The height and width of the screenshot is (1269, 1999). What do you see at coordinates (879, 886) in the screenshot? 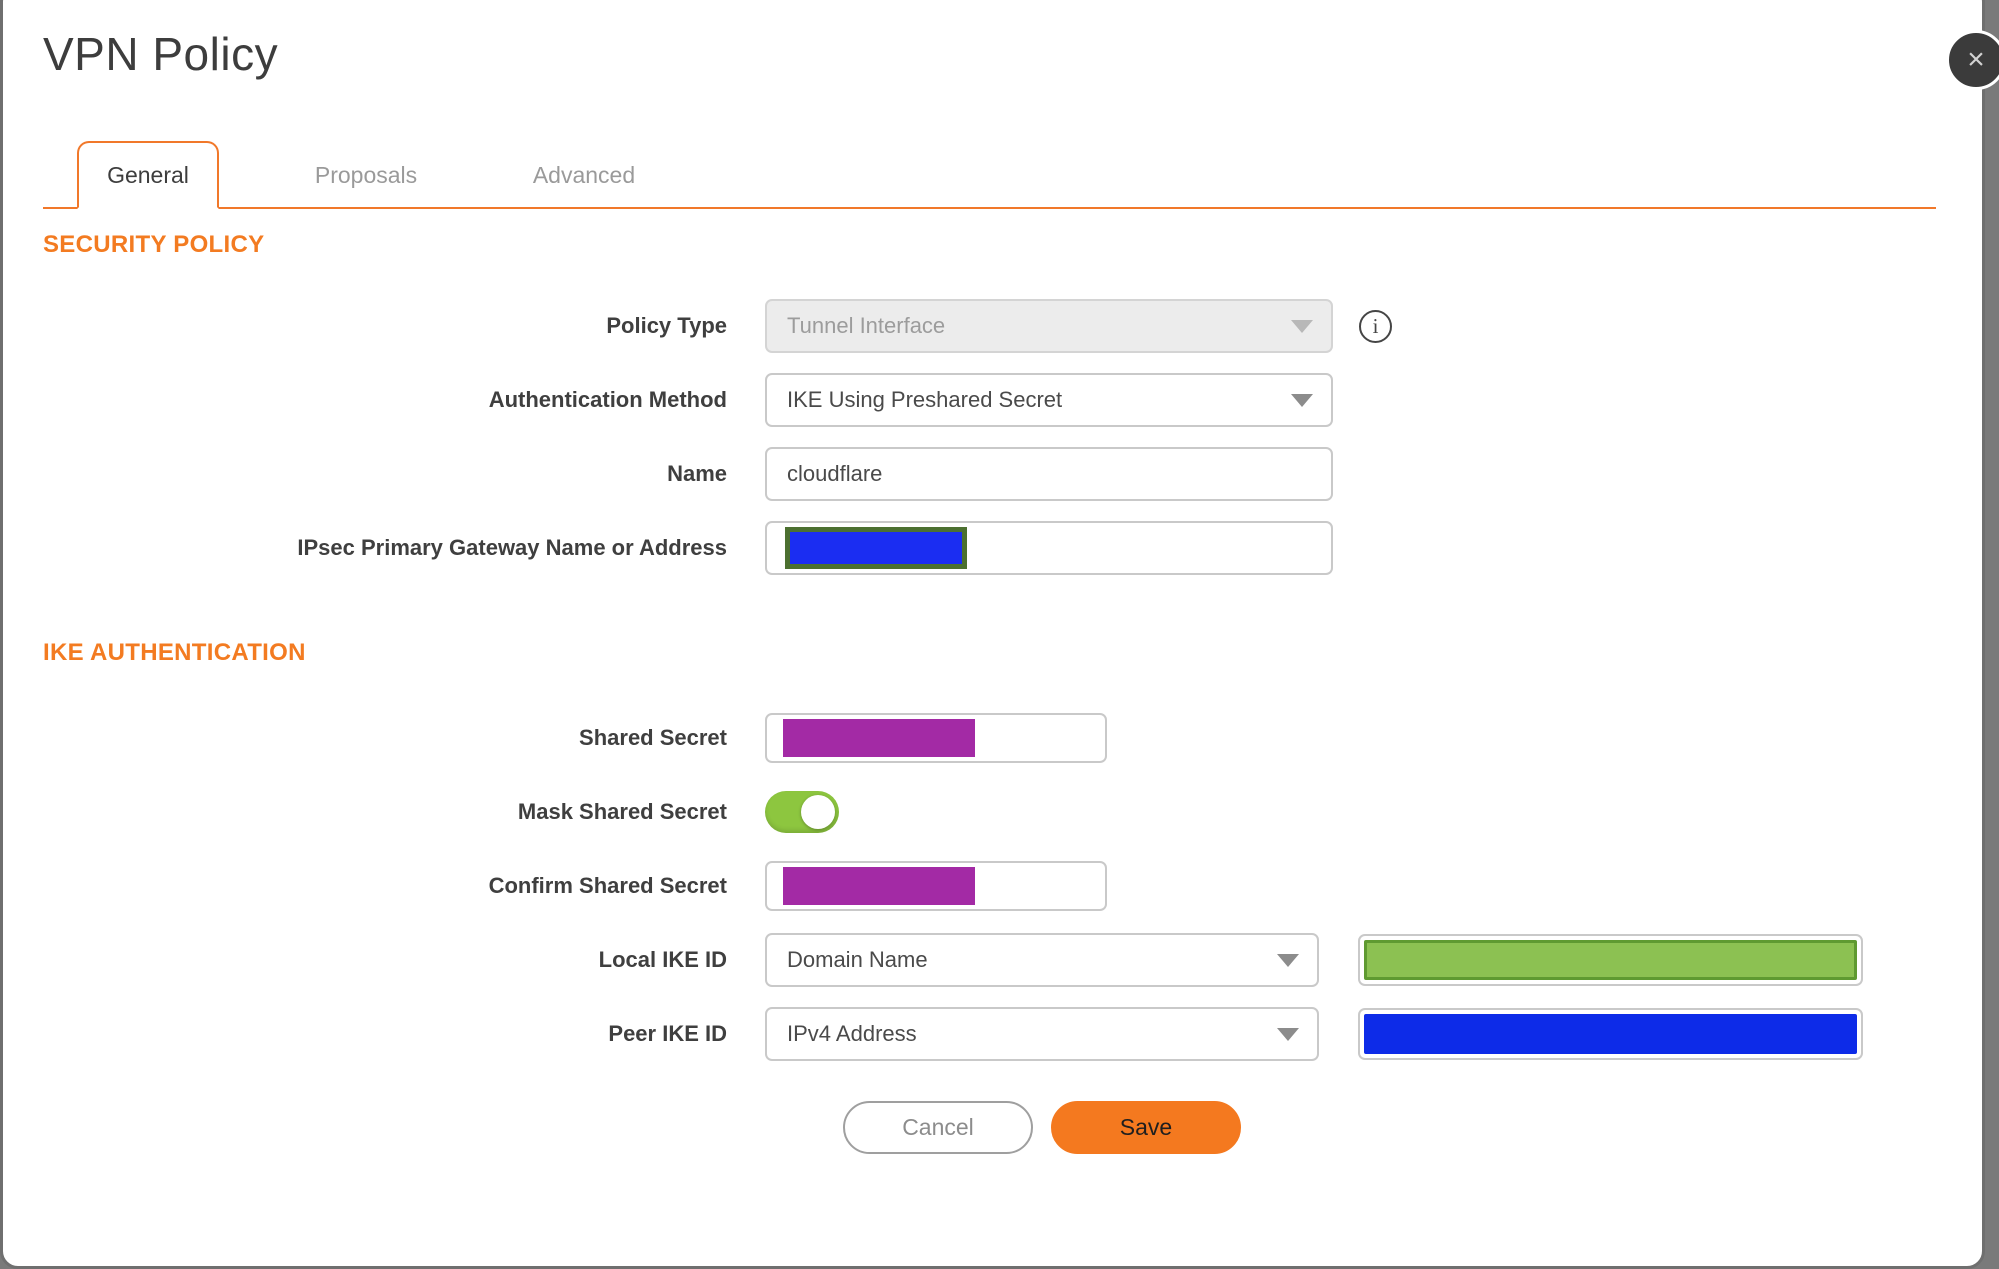
I see `redacted-confirm-shared-secret-value` at bounding box center [879, 886].